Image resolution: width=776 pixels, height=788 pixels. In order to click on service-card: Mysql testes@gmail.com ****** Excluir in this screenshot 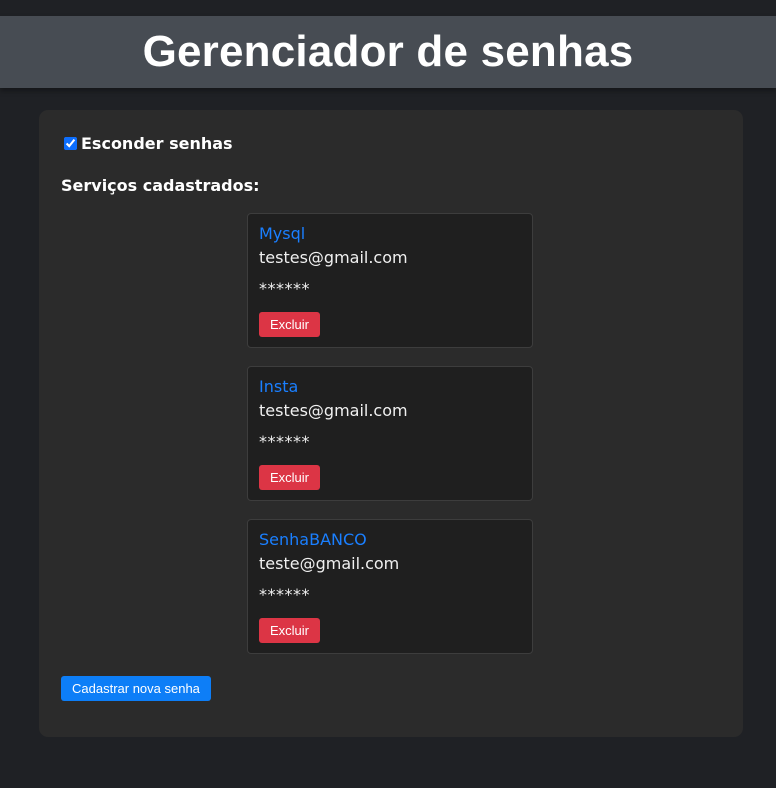, I will do `click(390, 280)`.